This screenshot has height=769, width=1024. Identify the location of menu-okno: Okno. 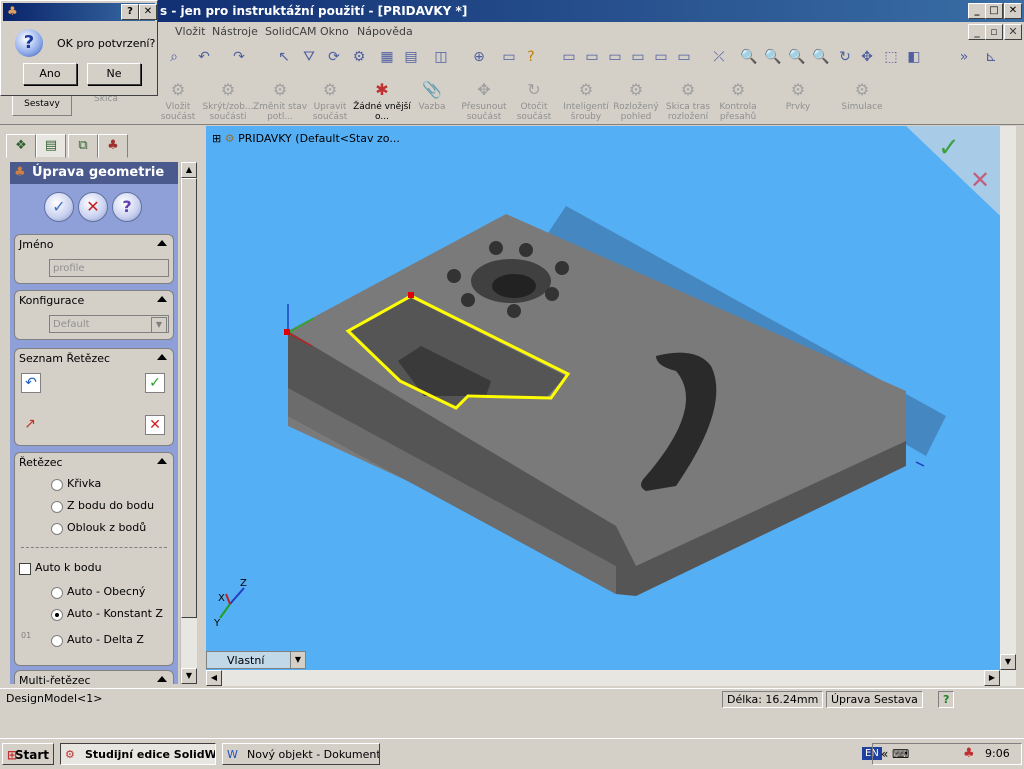
(334, 31).